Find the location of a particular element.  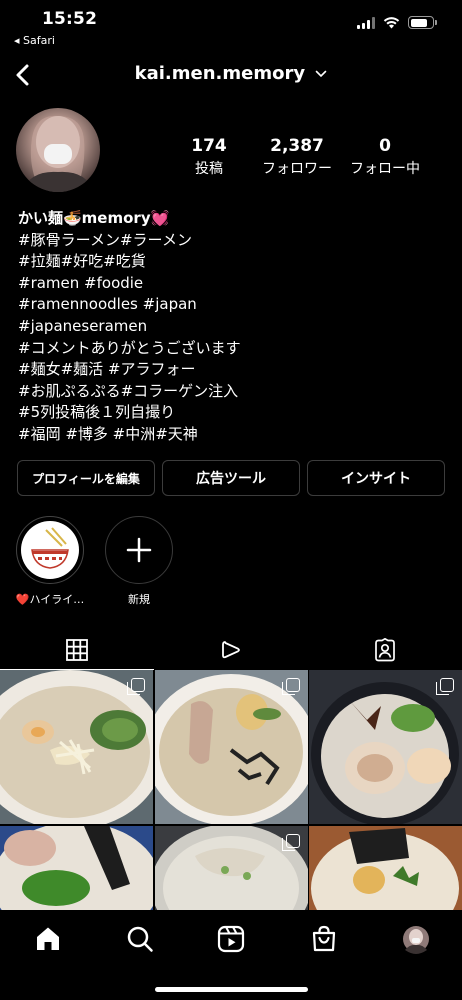

profile-header: kai.men.memory is located at coordinates (231, 76).